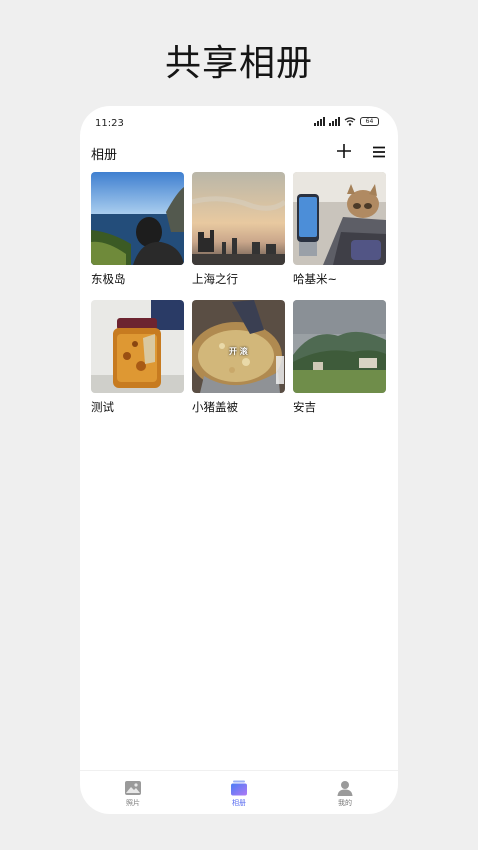 The width and height of the screenshot is (478, 850). I want to click on wifi-icon, so click(350, 121).